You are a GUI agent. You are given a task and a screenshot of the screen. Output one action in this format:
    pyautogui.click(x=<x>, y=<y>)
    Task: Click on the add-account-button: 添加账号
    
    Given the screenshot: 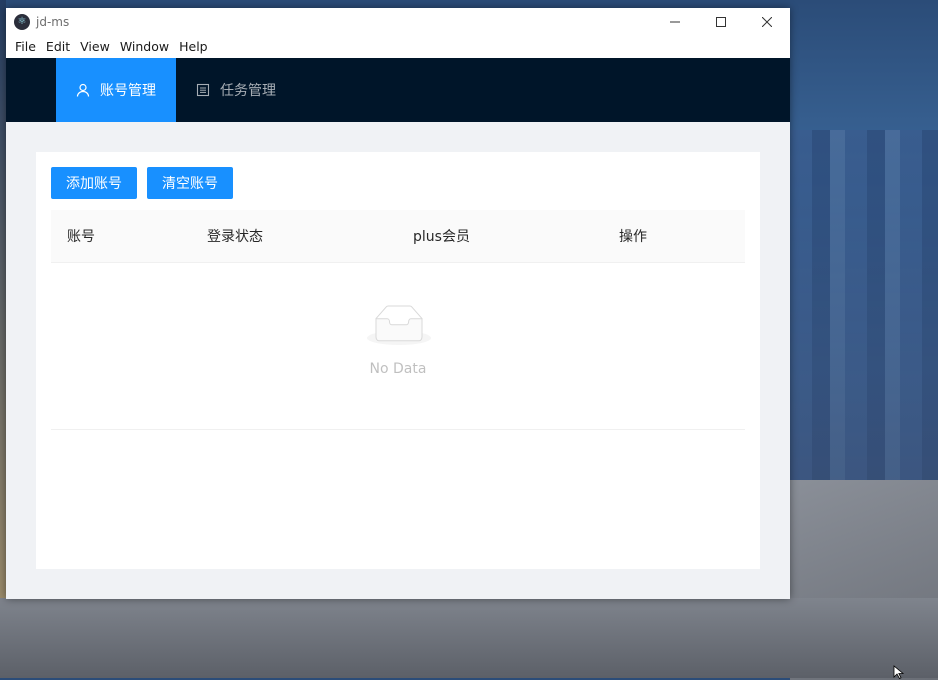 What is the action you would take?
    pyautogui.click(x=94, y=183)
    